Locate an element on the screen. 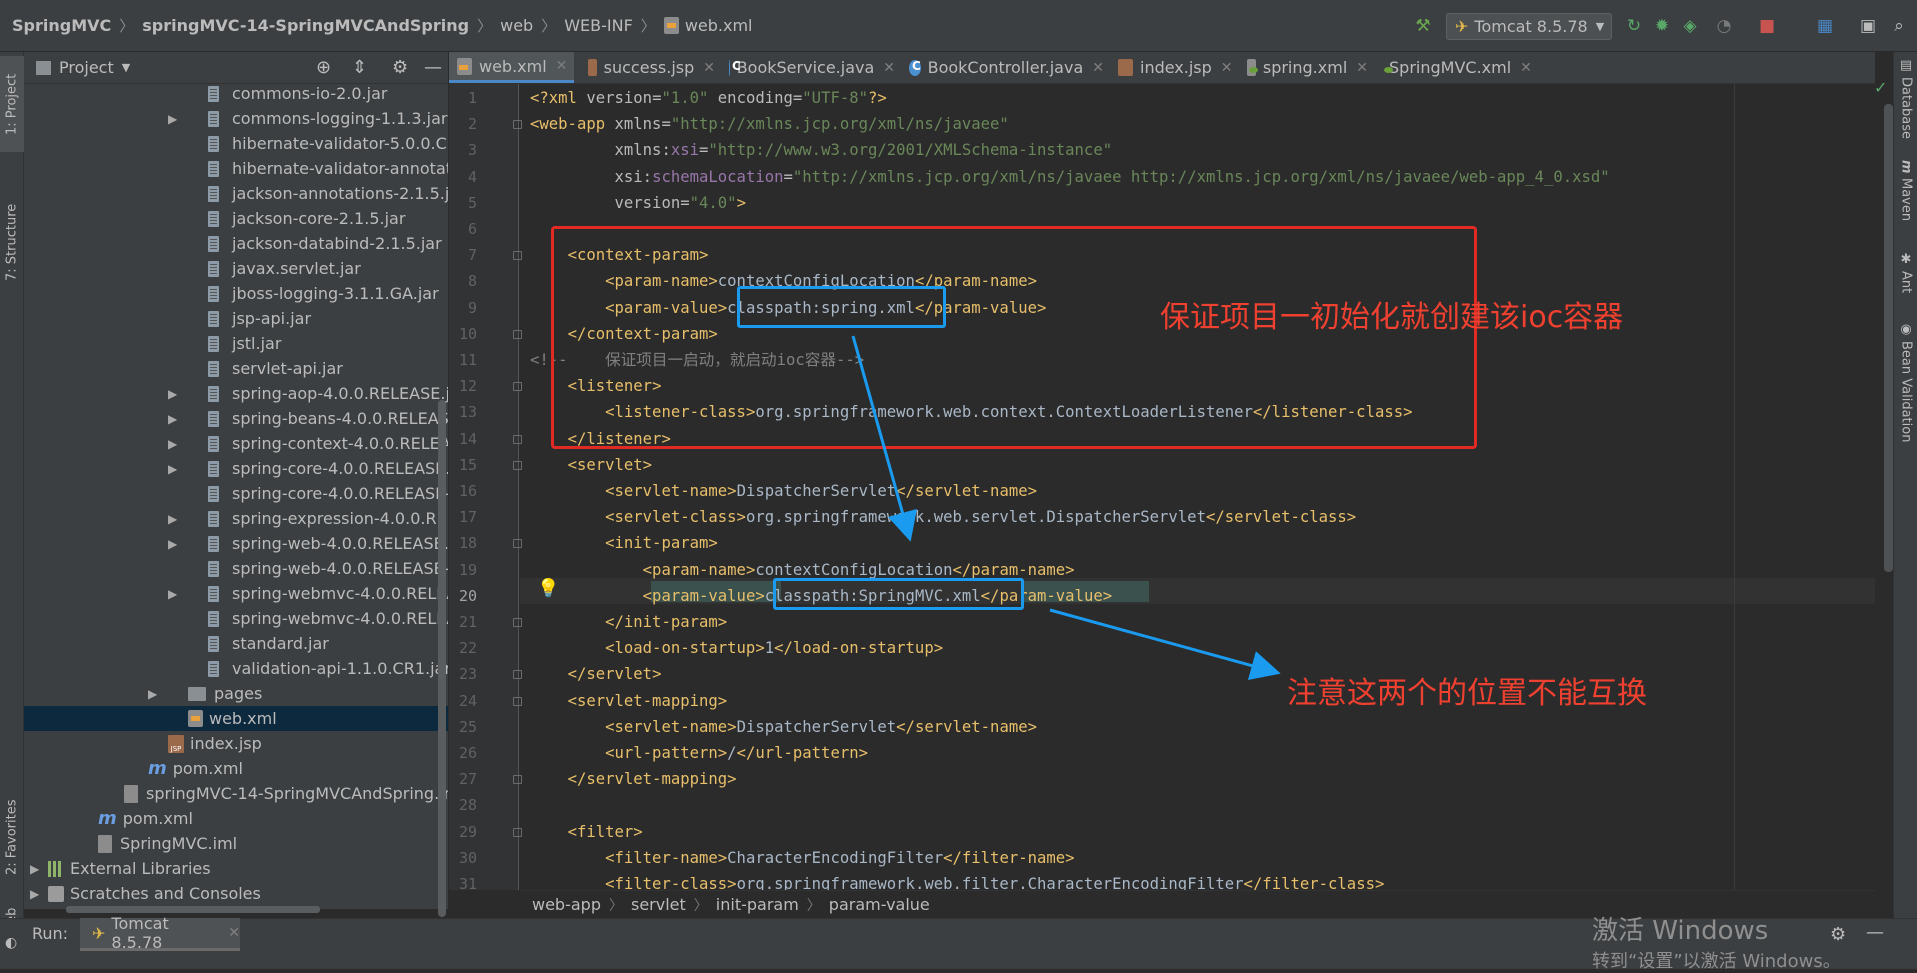 This screenshot has width=1917, height=973. line-number: 22 is located at coordinates (467, 648).